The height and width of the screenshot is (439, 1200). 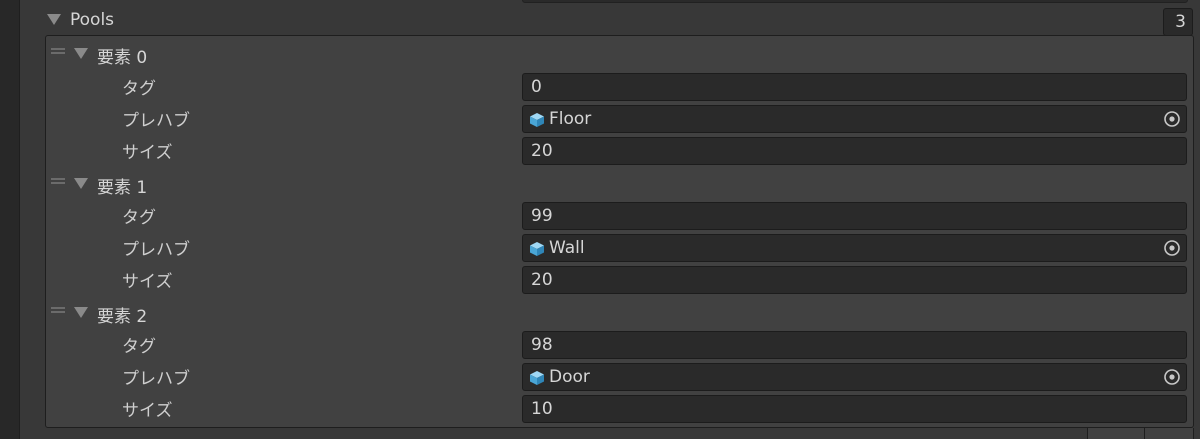 What do you see at coordinates (600, 20) in the screenshot?
I see `pools-header: Pools 3` at bounding box center [600, 20].